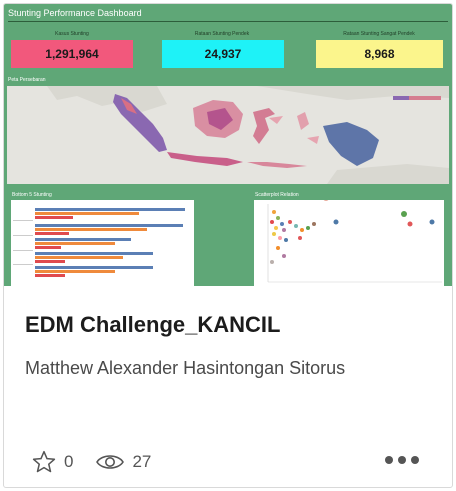 The image size is (456, 491). Describe the element at coordinates (110, 462) in the screenshot. I see `eye-icon` at that location.